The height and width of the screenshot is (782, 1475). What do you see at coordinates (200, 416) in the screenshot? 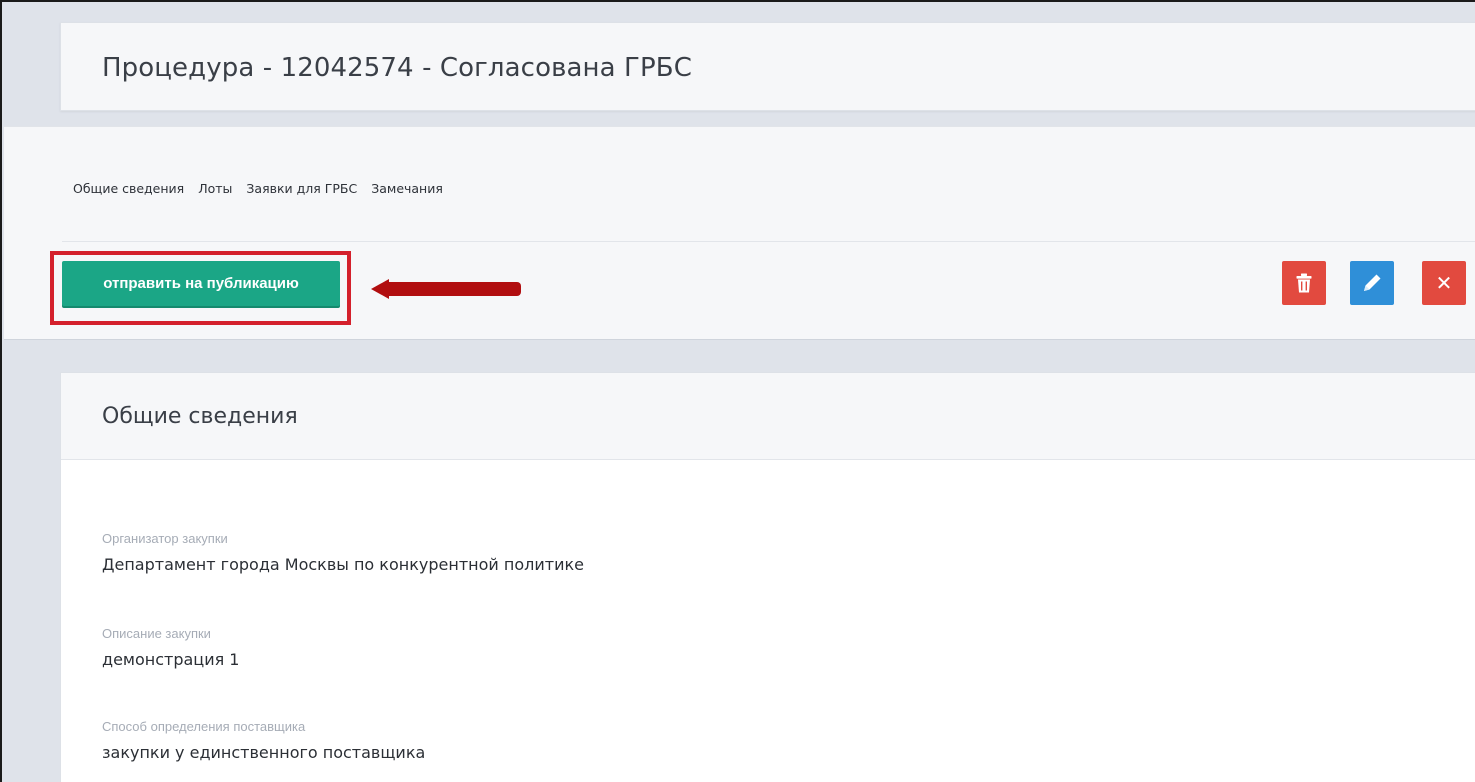
I see `section-title: Общие сведения` at bounding box center [200, 416].